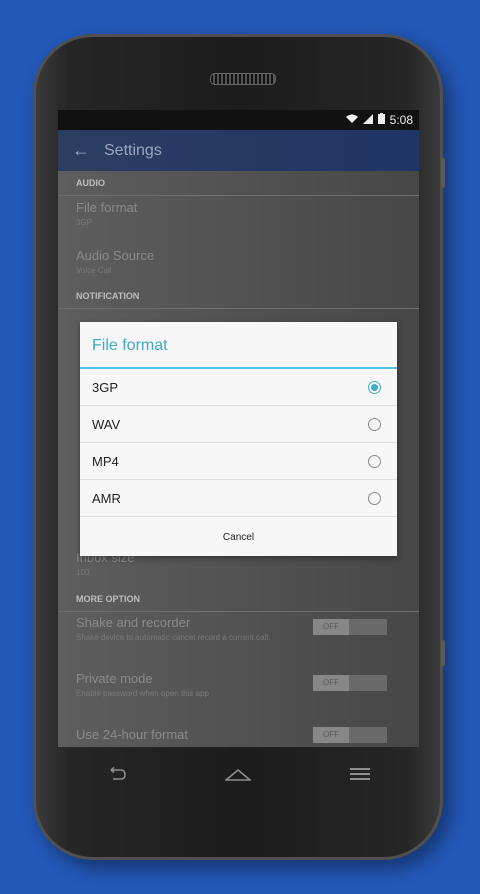 Image resolution: width=480 pixels, height=894 pixels. Describe the element at coordinates (350, 627) in the screenshot. I see `shake-toggle: OFF` at that location.